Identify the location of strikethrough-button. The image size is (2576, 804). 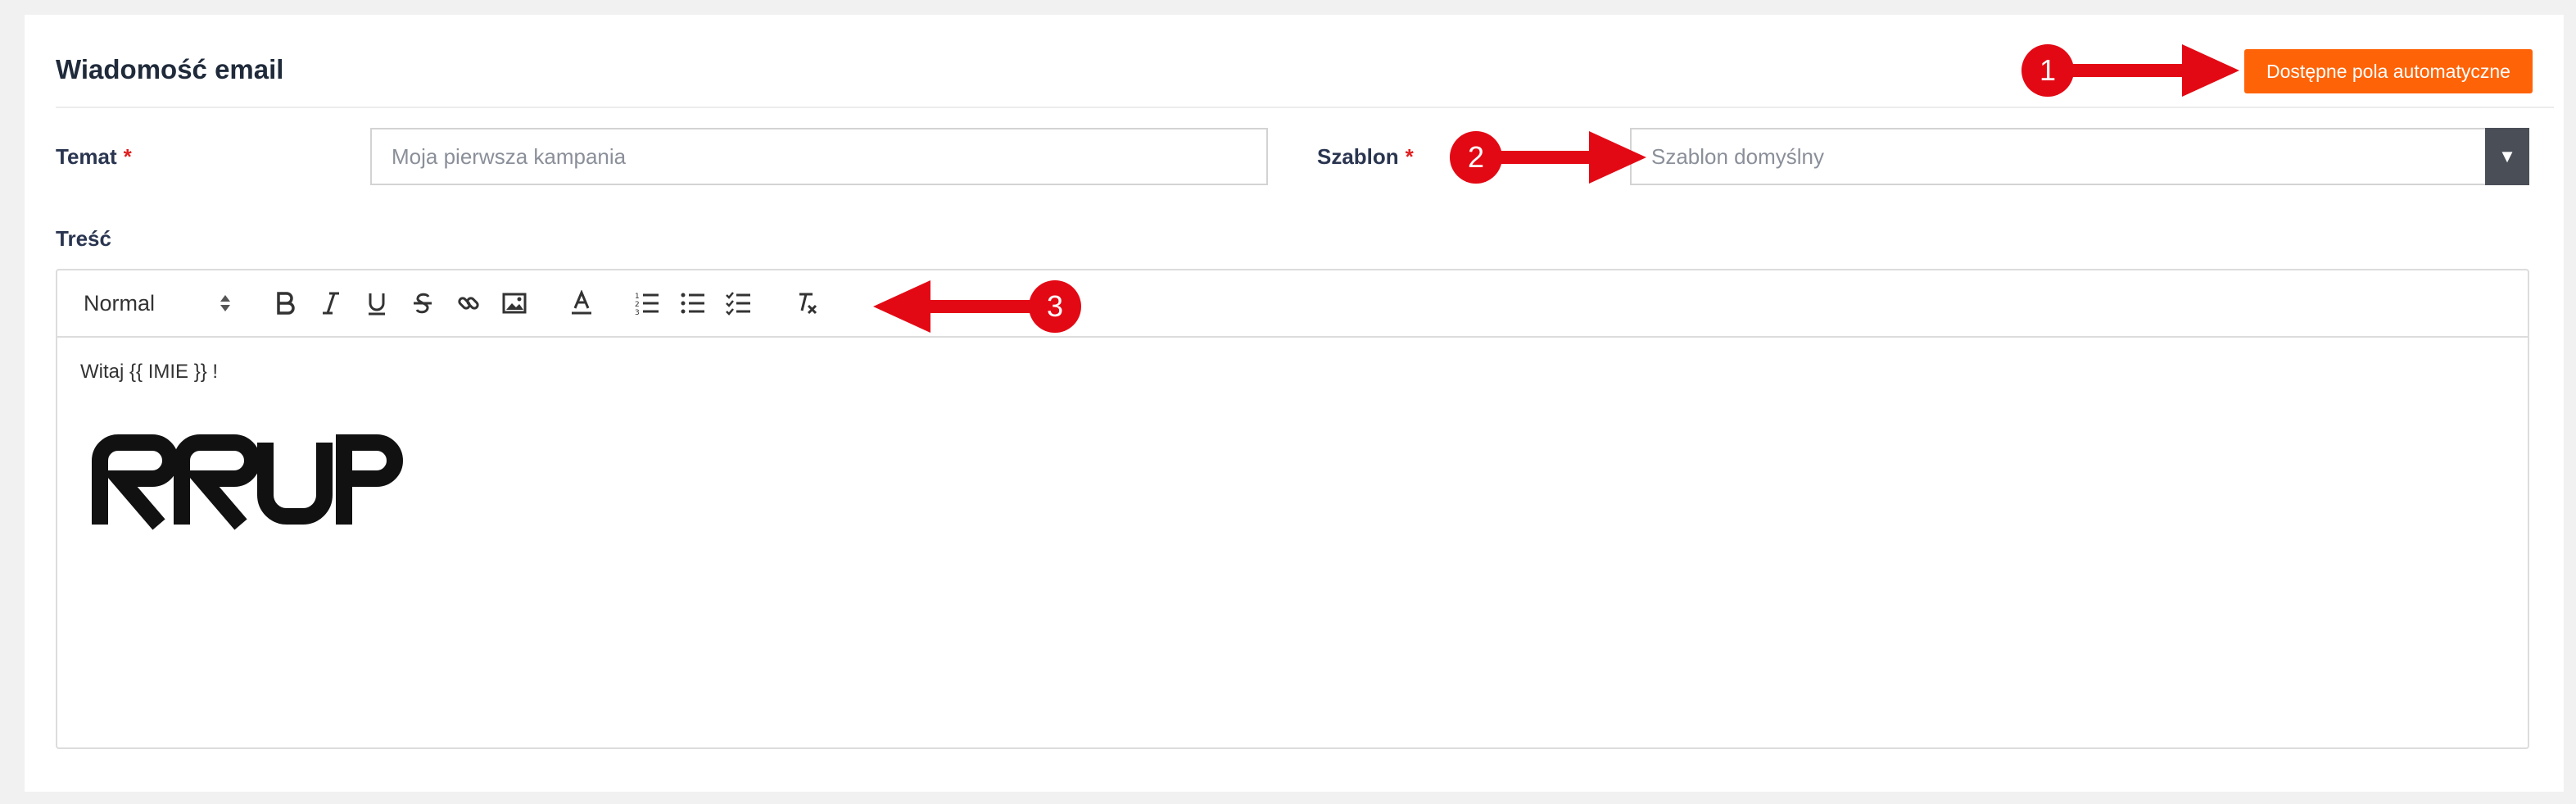
(423, 303).